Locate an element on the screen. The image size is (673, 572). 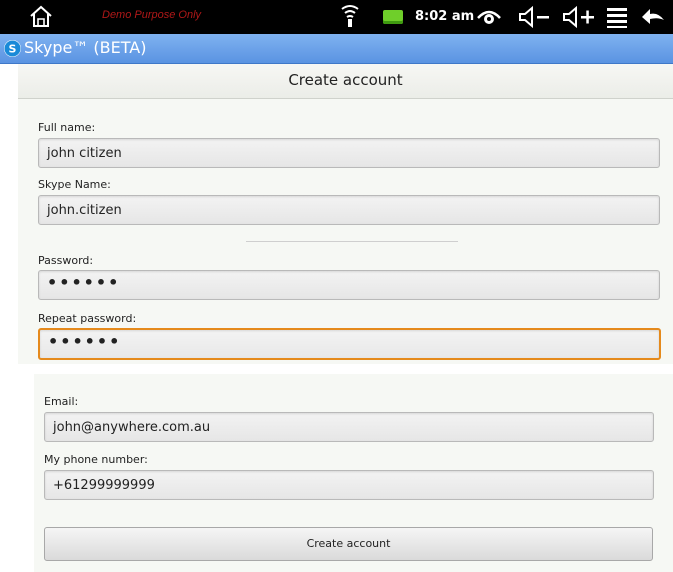
page-header: Create account is located at coordinates (345, 81).